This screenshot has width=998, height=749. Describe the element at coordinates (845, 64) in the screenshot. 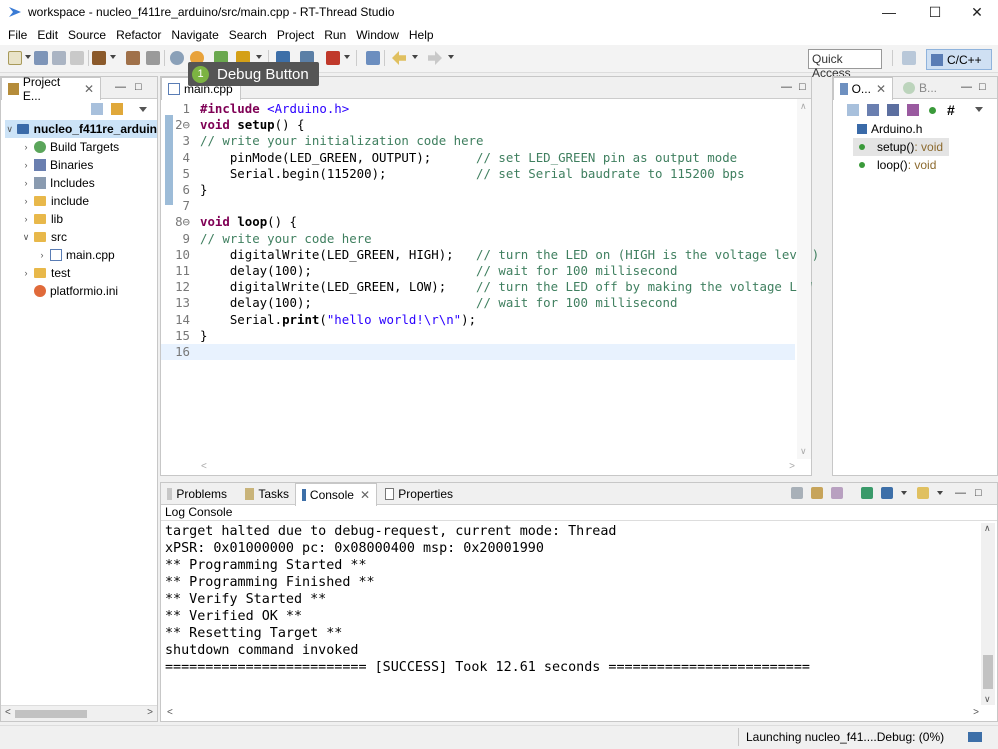

I see `quick-access-input: Quick Access` at that location.